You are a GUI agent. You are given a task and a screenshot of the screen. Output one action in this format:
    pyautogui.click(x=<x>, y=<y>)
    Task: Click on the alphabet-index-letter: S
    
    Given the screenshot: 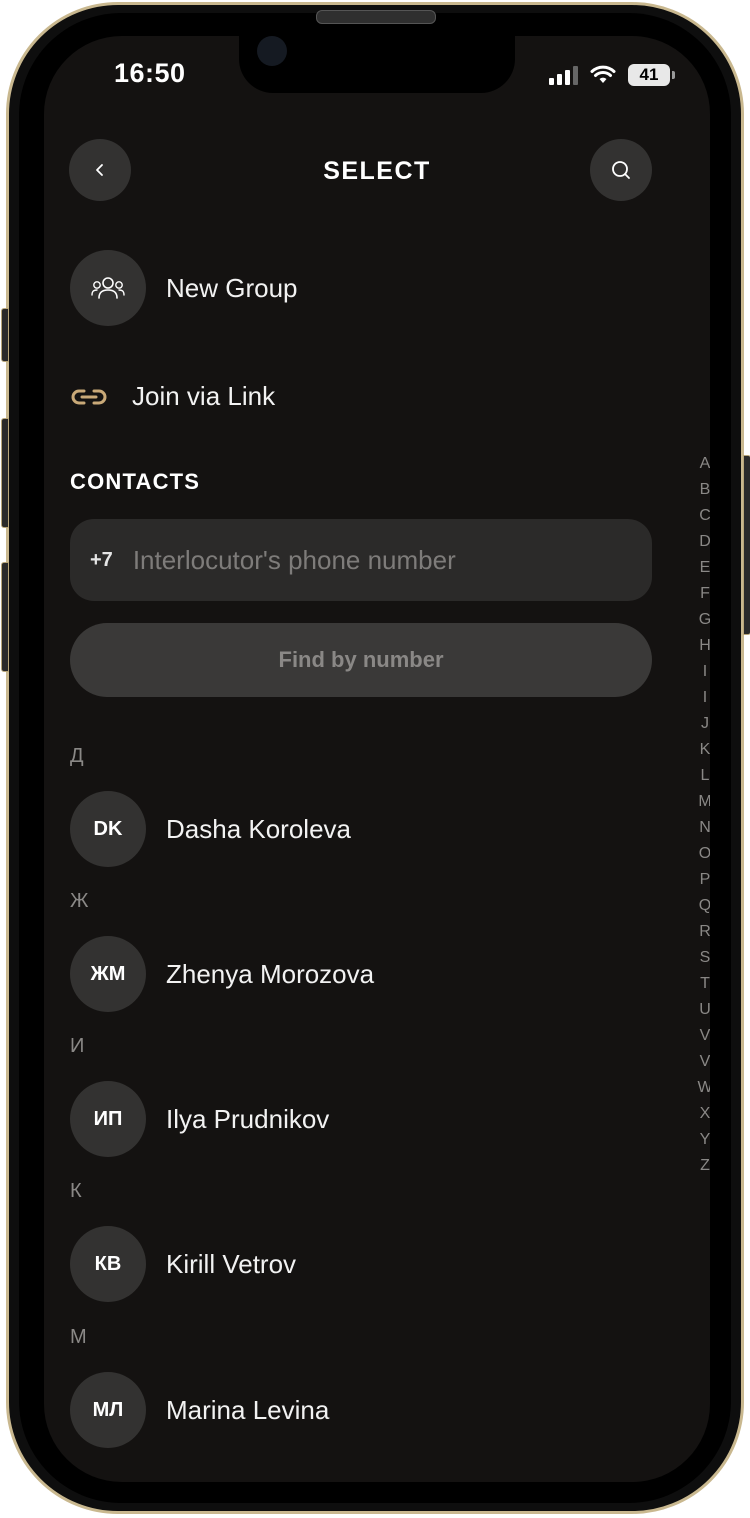 What is the action you would take?
    pyautogui.click(x=705, y=958)
    